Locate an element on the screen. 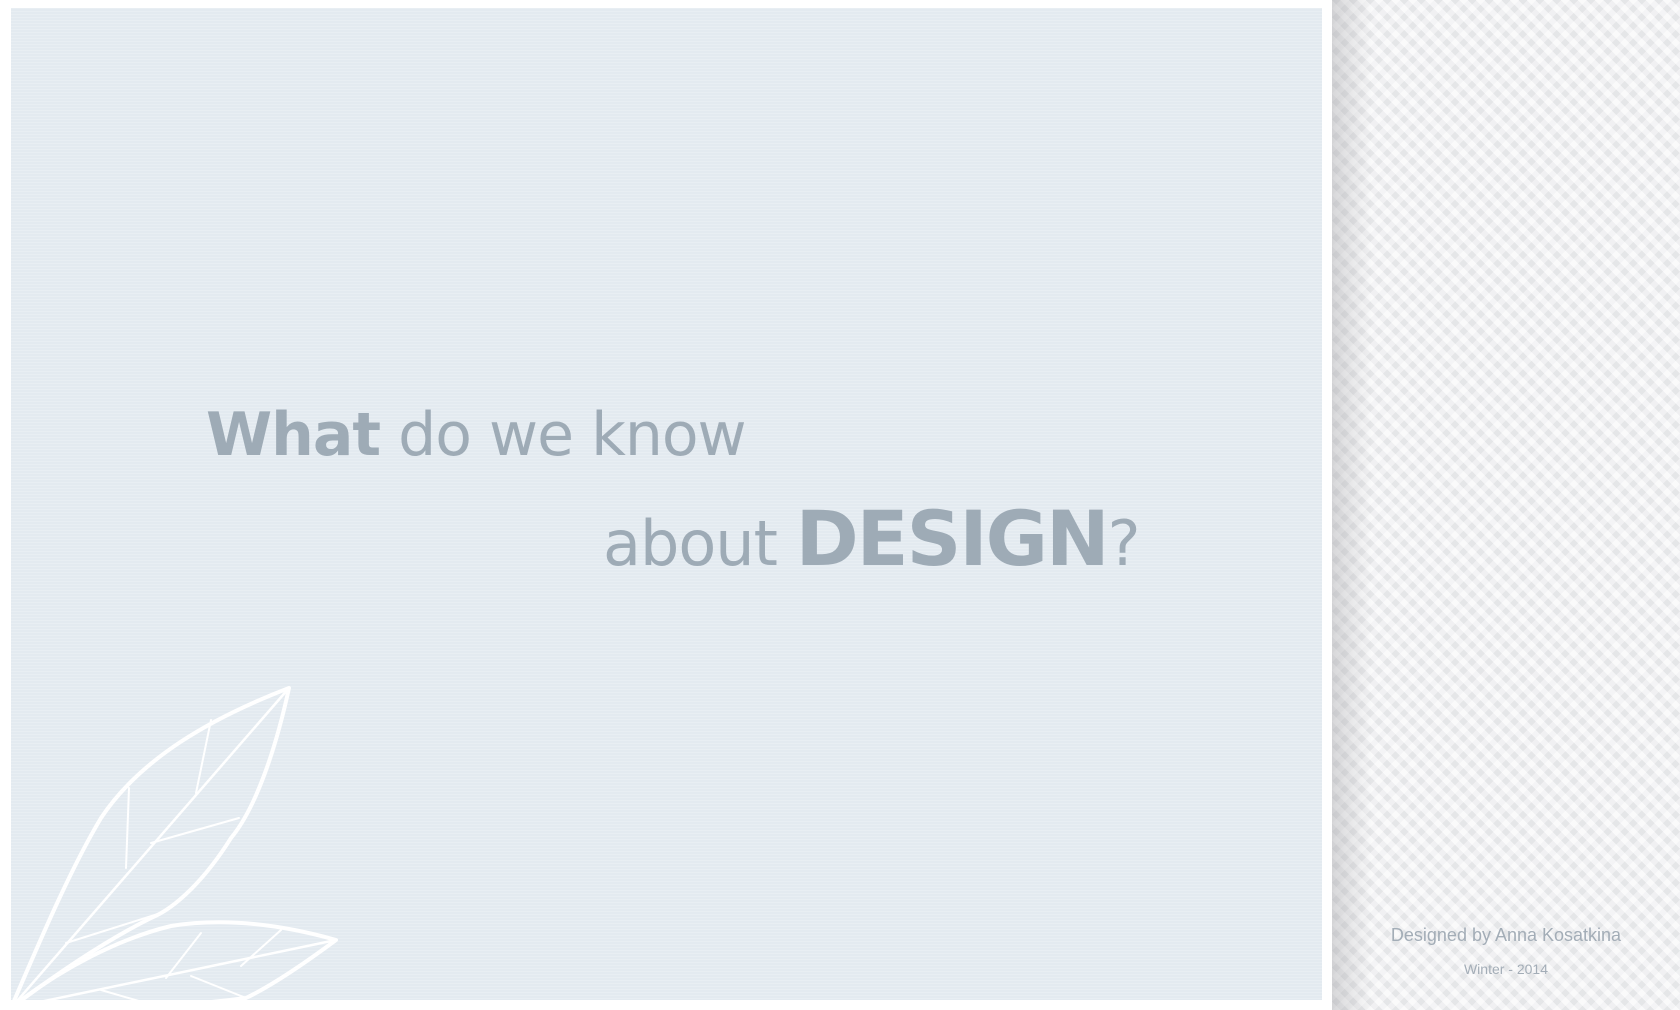 This screenshot has height=1010, width=1680. leaf-outline-icon is located at coordinates (175, 843).